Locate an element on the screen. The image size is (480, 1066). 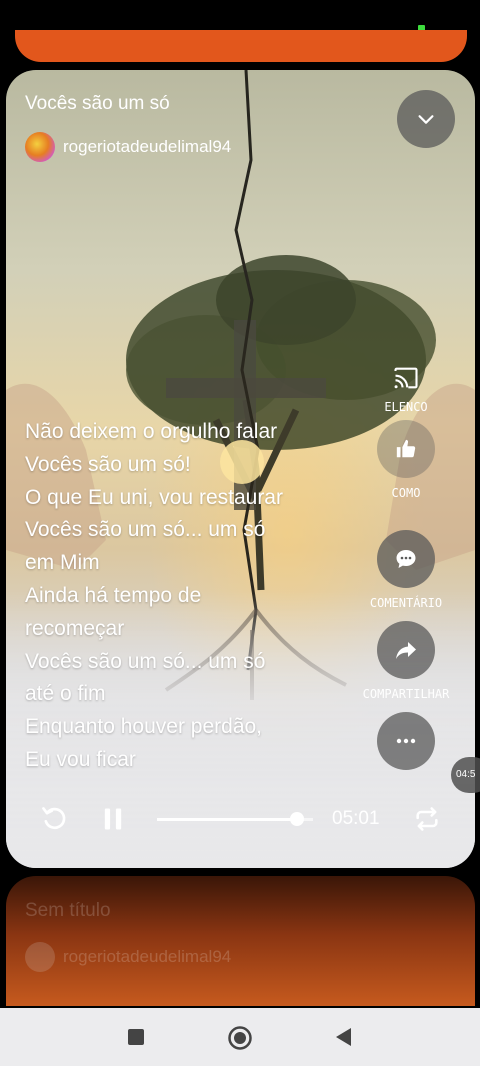
song-title: Vocês são um só is located at coordinates (97, 103).